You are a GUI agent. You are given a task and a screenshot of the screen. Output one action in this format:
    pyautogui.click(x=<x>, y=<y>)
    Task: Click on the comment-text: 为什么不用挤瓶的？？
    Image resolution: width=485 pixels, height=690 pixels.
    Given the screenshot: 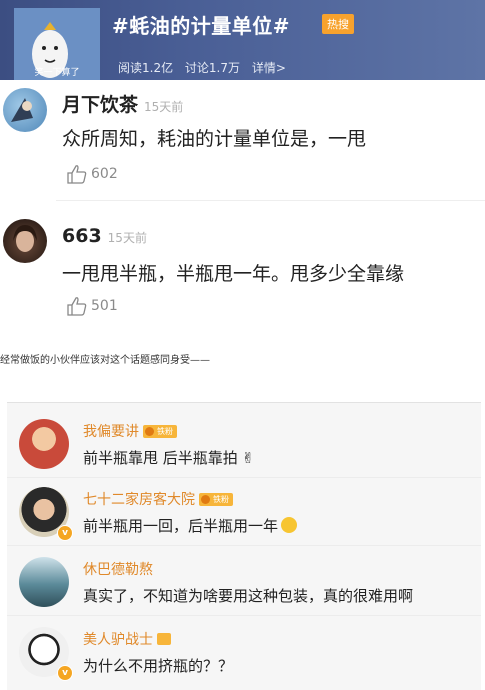 What is the action you would take?
    pyautogui.click(x=158, y=666)
    